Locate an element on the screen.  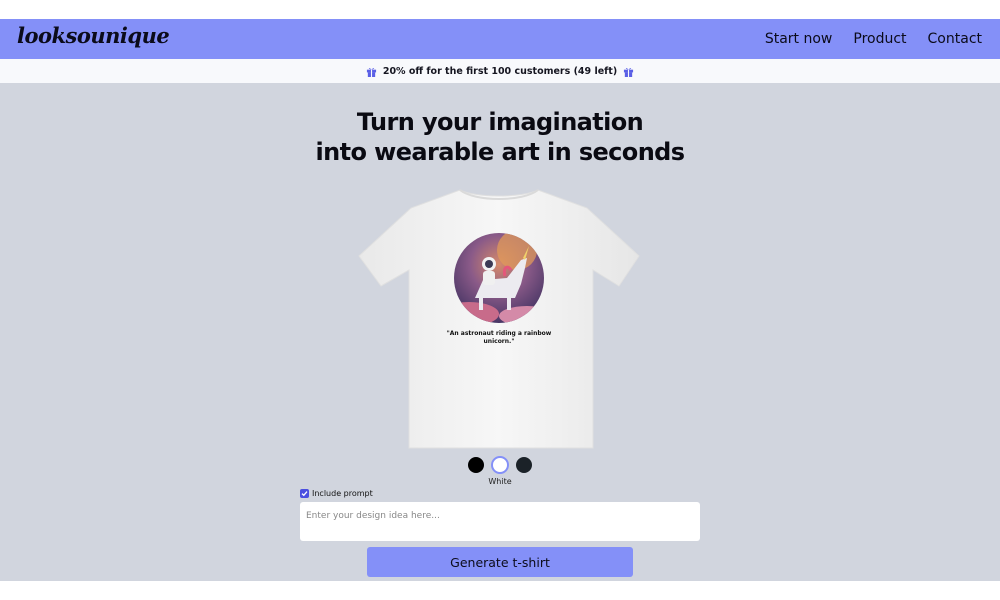
tshirt-preview: "An astronaut riding a rainbow unicorn." is located at coordinates (499, 318).